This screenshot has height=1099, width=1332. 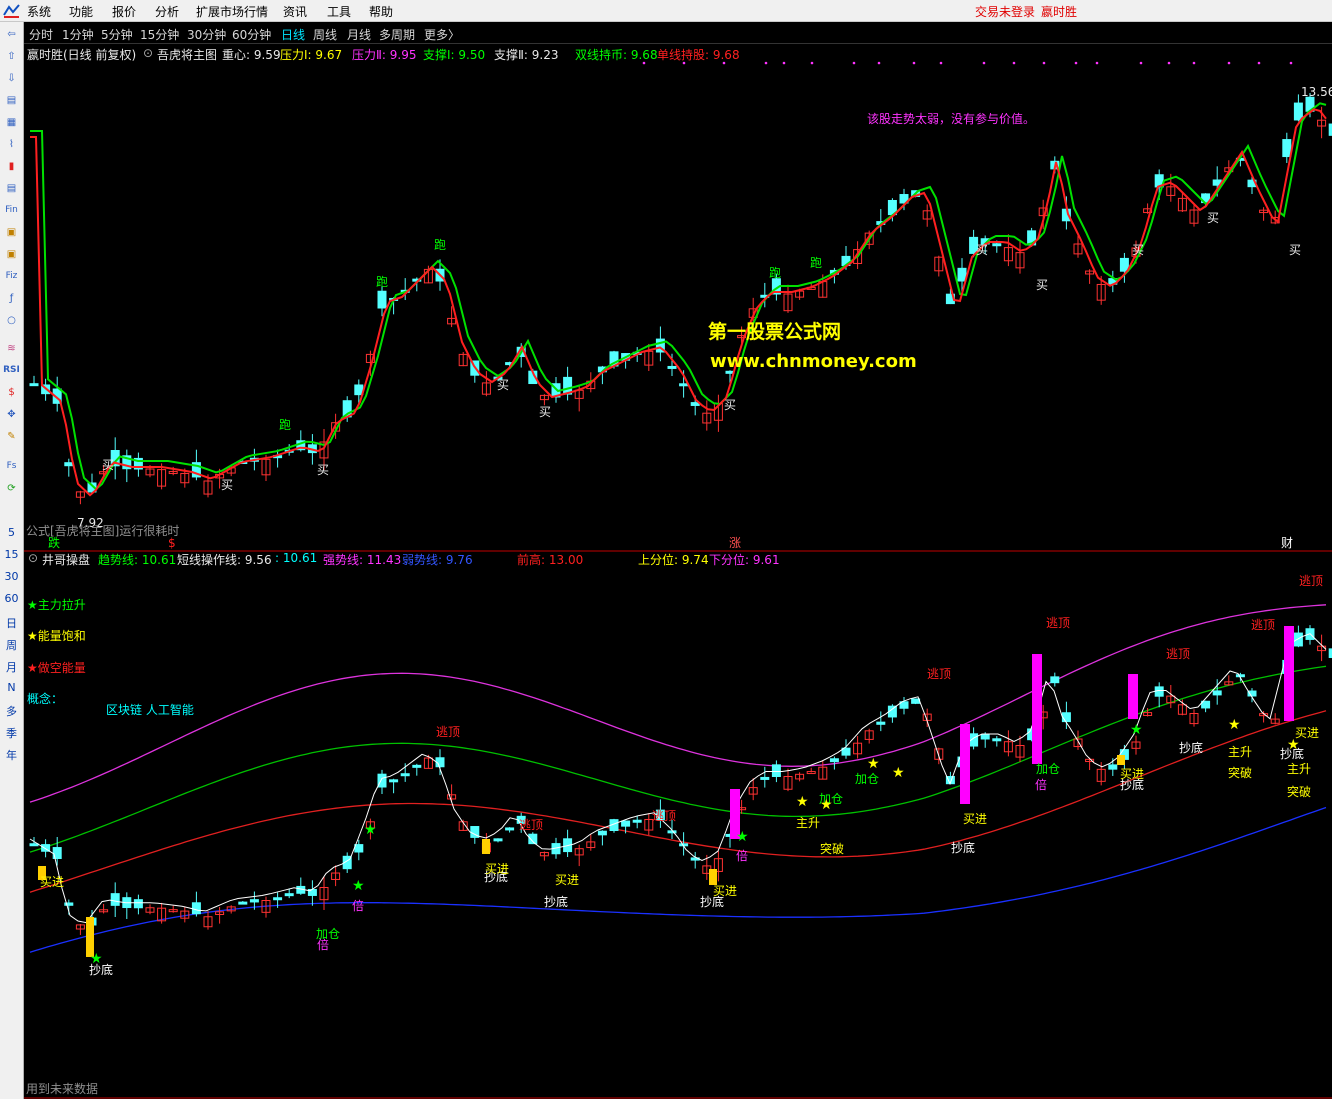 I want to click on period-tab-9: 多周期, so click(x=397, y=34).